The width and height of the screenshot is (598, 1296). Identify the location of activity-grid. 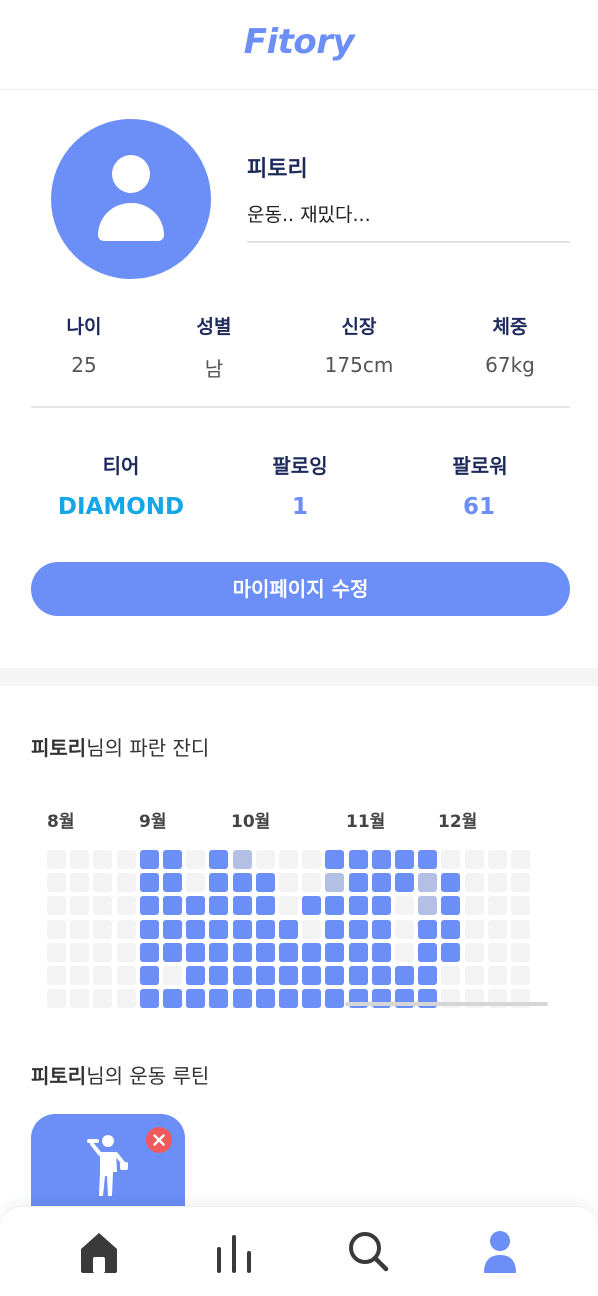
(300, 930).